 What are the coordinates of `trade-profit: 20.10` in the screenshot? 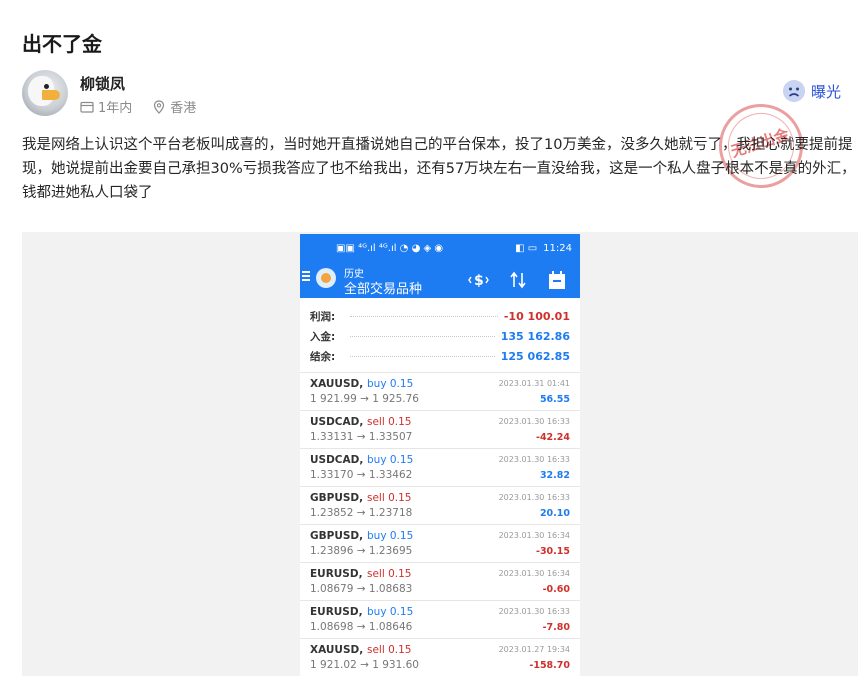 It's located at (554, 513).